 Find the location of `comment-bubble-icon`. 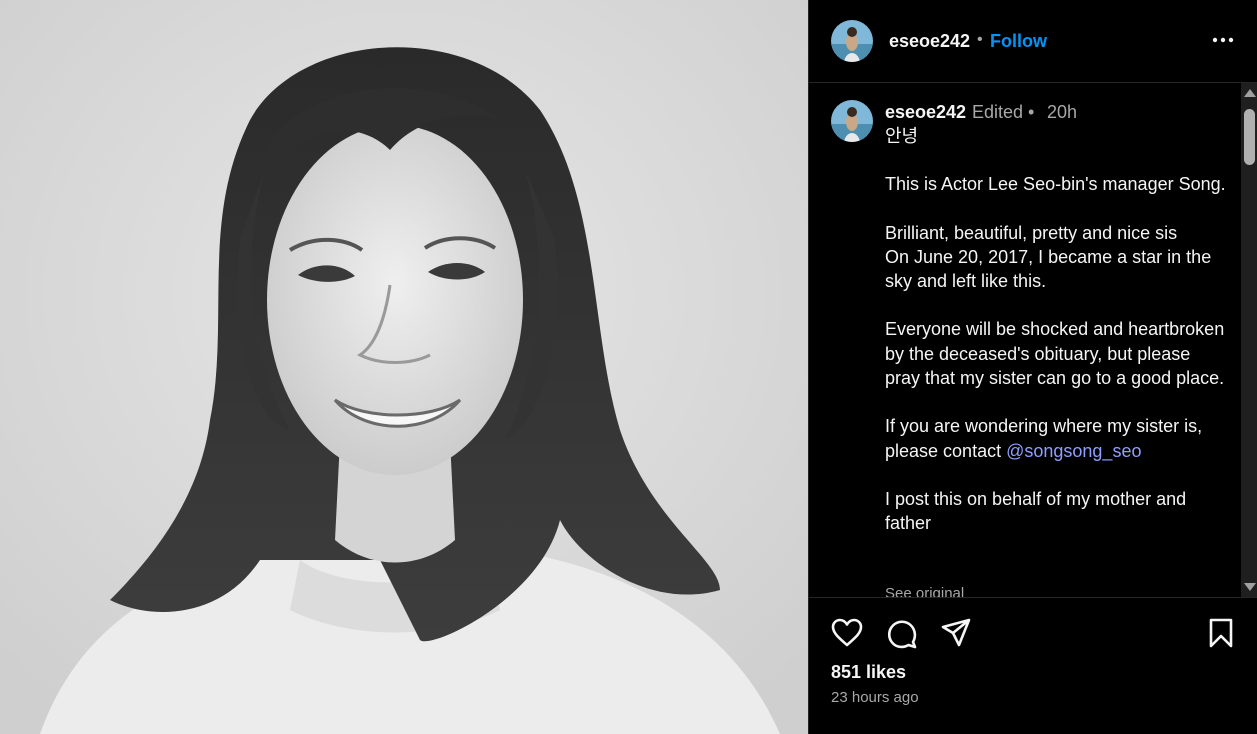

comment-bubble-icon is located at coordinates (902, 634).